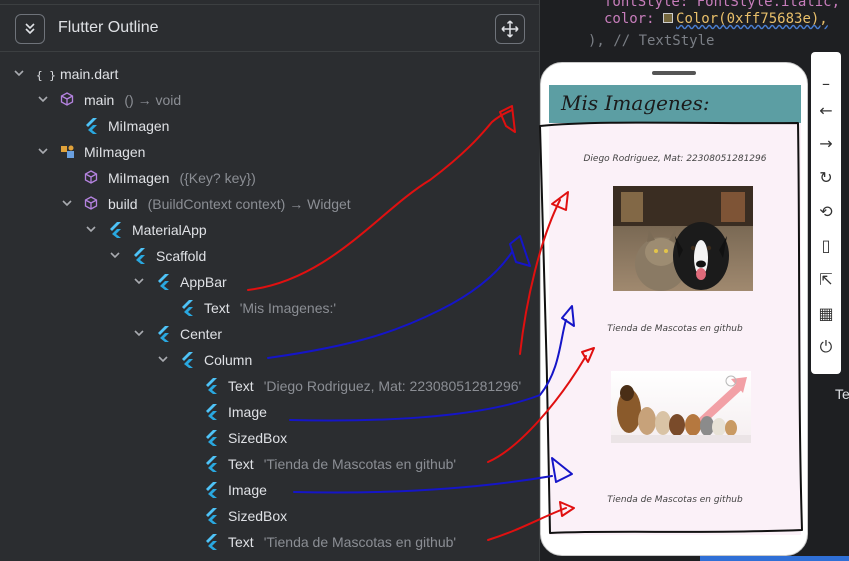 The image size is (849, 561). I want to click on tree-item-build: build (BuildContext context) → Widget, so click(269, 204).